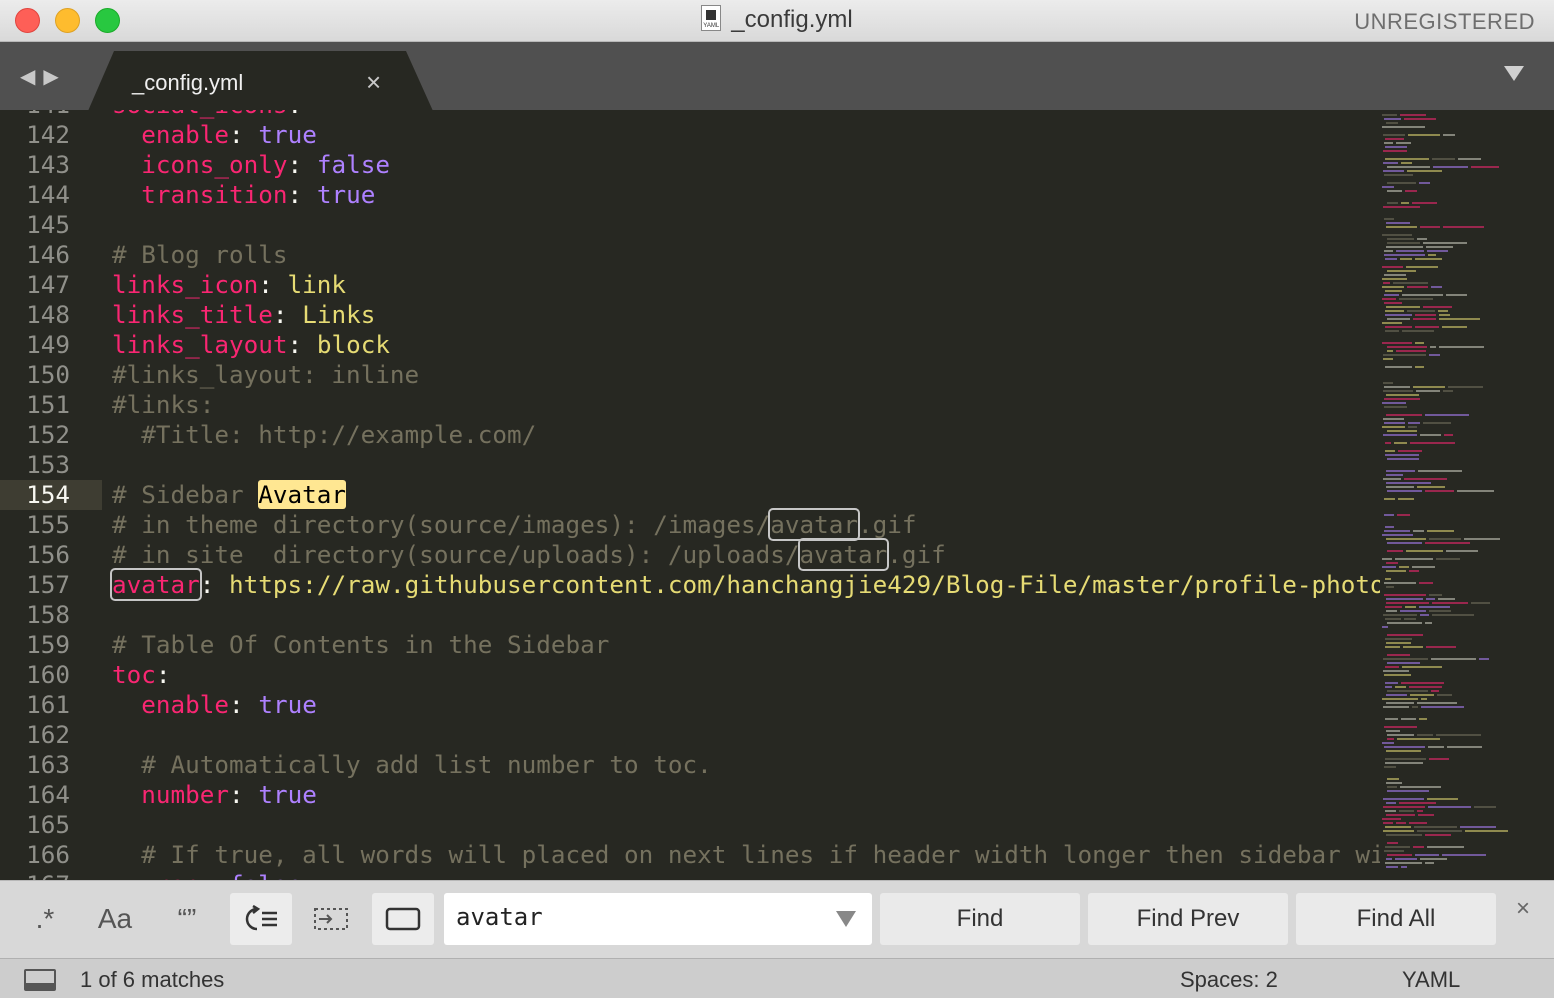 Image resolution: width=1554 pixels, height=998 pixels. I want to click on tab-config-yml: _config.yml ×, so click(260, 81).